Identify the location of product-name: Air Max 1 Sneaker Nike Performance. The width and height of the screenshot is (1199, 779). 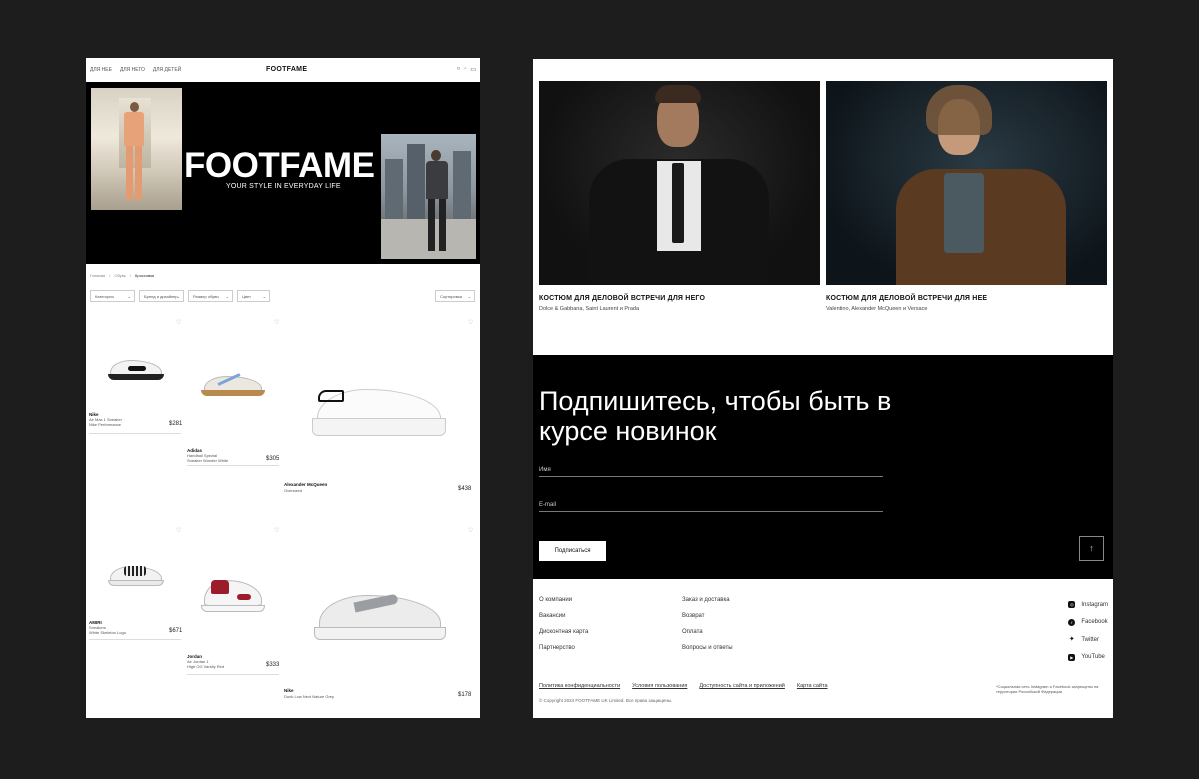
(105, 422).